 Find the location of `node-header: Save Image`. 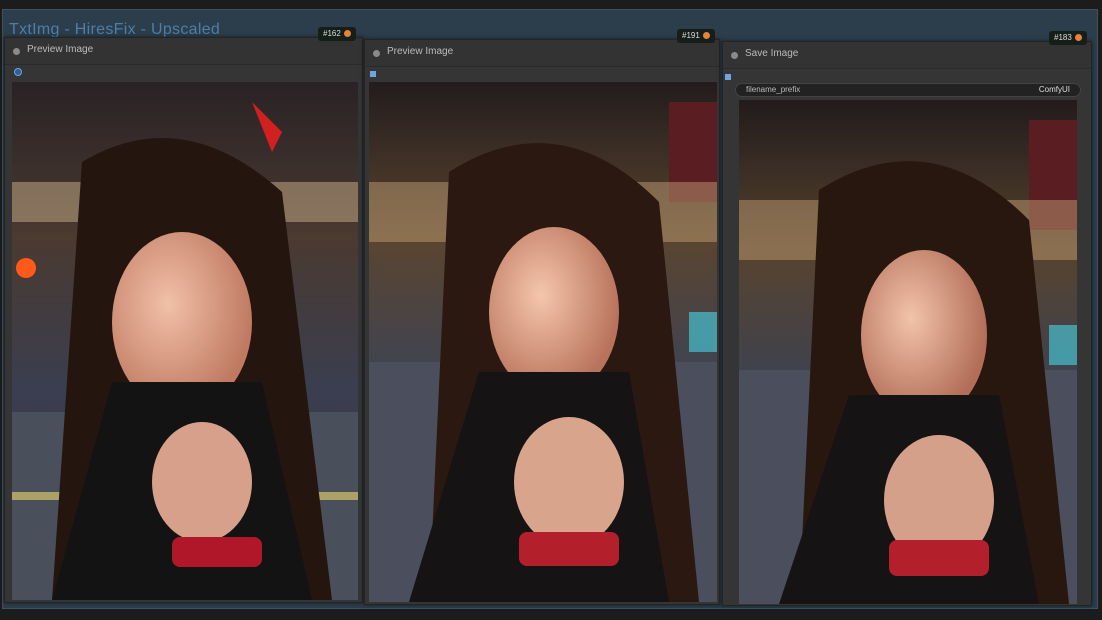

node-header: Save Image is located at coordinates (907, 55).